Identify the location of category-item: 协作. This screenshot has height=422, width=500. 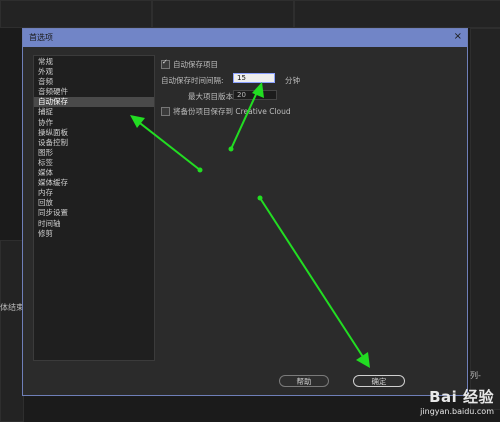
(94, 123).